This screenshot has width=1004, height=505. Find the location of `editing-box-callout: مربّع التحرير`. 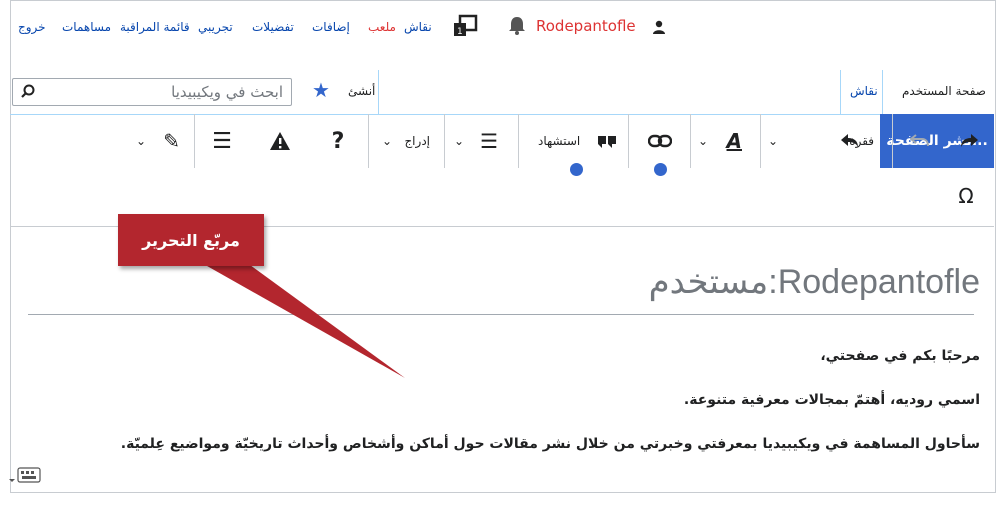

editing-box-callout: مربّع التحرير is located at coordinates (191, 240).